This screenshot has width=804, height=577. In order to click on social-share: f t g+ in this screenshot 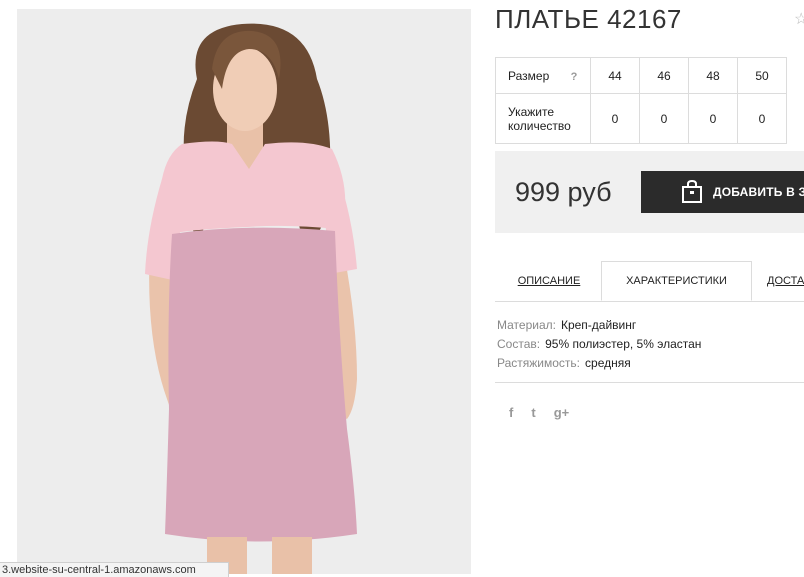, I will do `click(539, 412)`.